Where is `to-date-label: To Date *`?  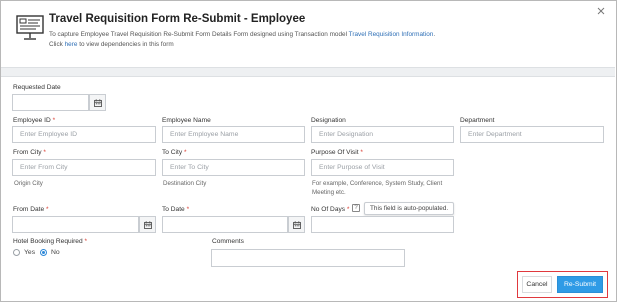
to-date-label: To Date * is located at coordinates (175, 209).